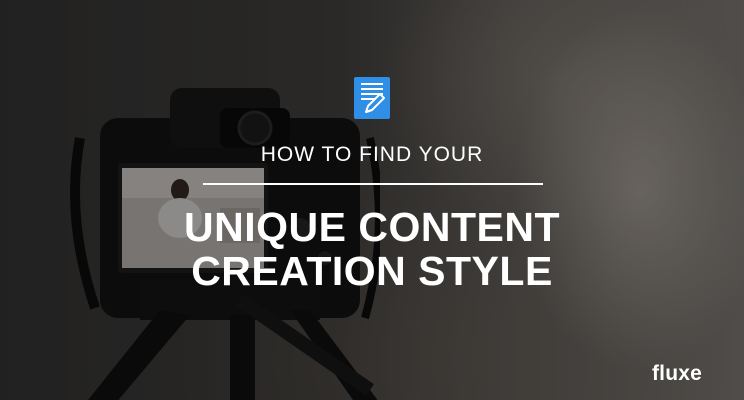  What do you see at coordinates (372, 227) in the screenshot?
I see `headline-line-1: UNIQUE CONTENT` at bounding box center [372, 227].